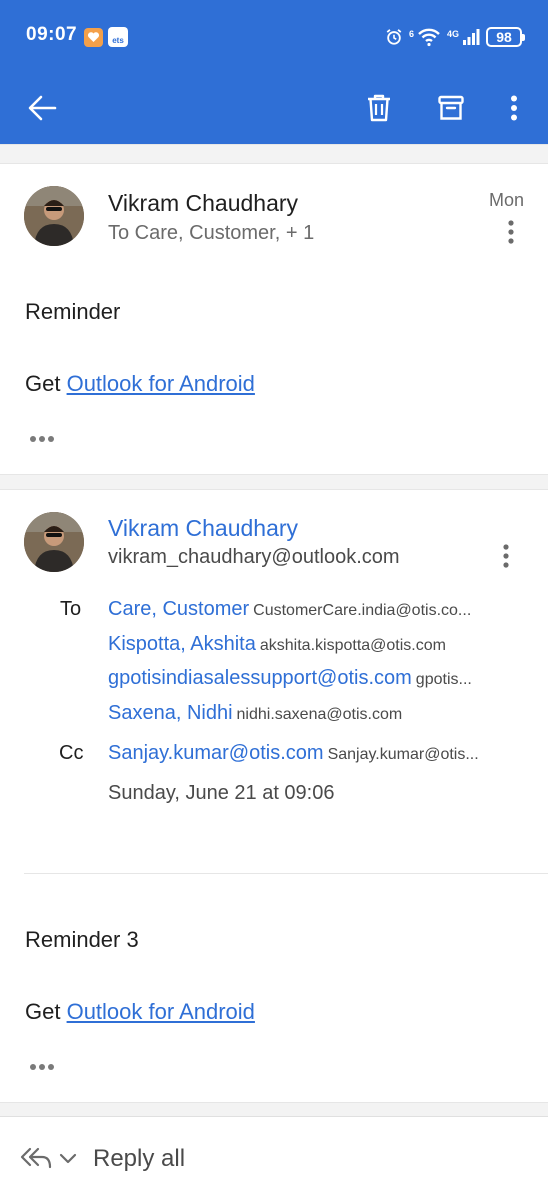  Describe the element at coordinates (211, 233) in the screenshot. I see `recipients-summary: To Care, Customer, + 1` at that location.